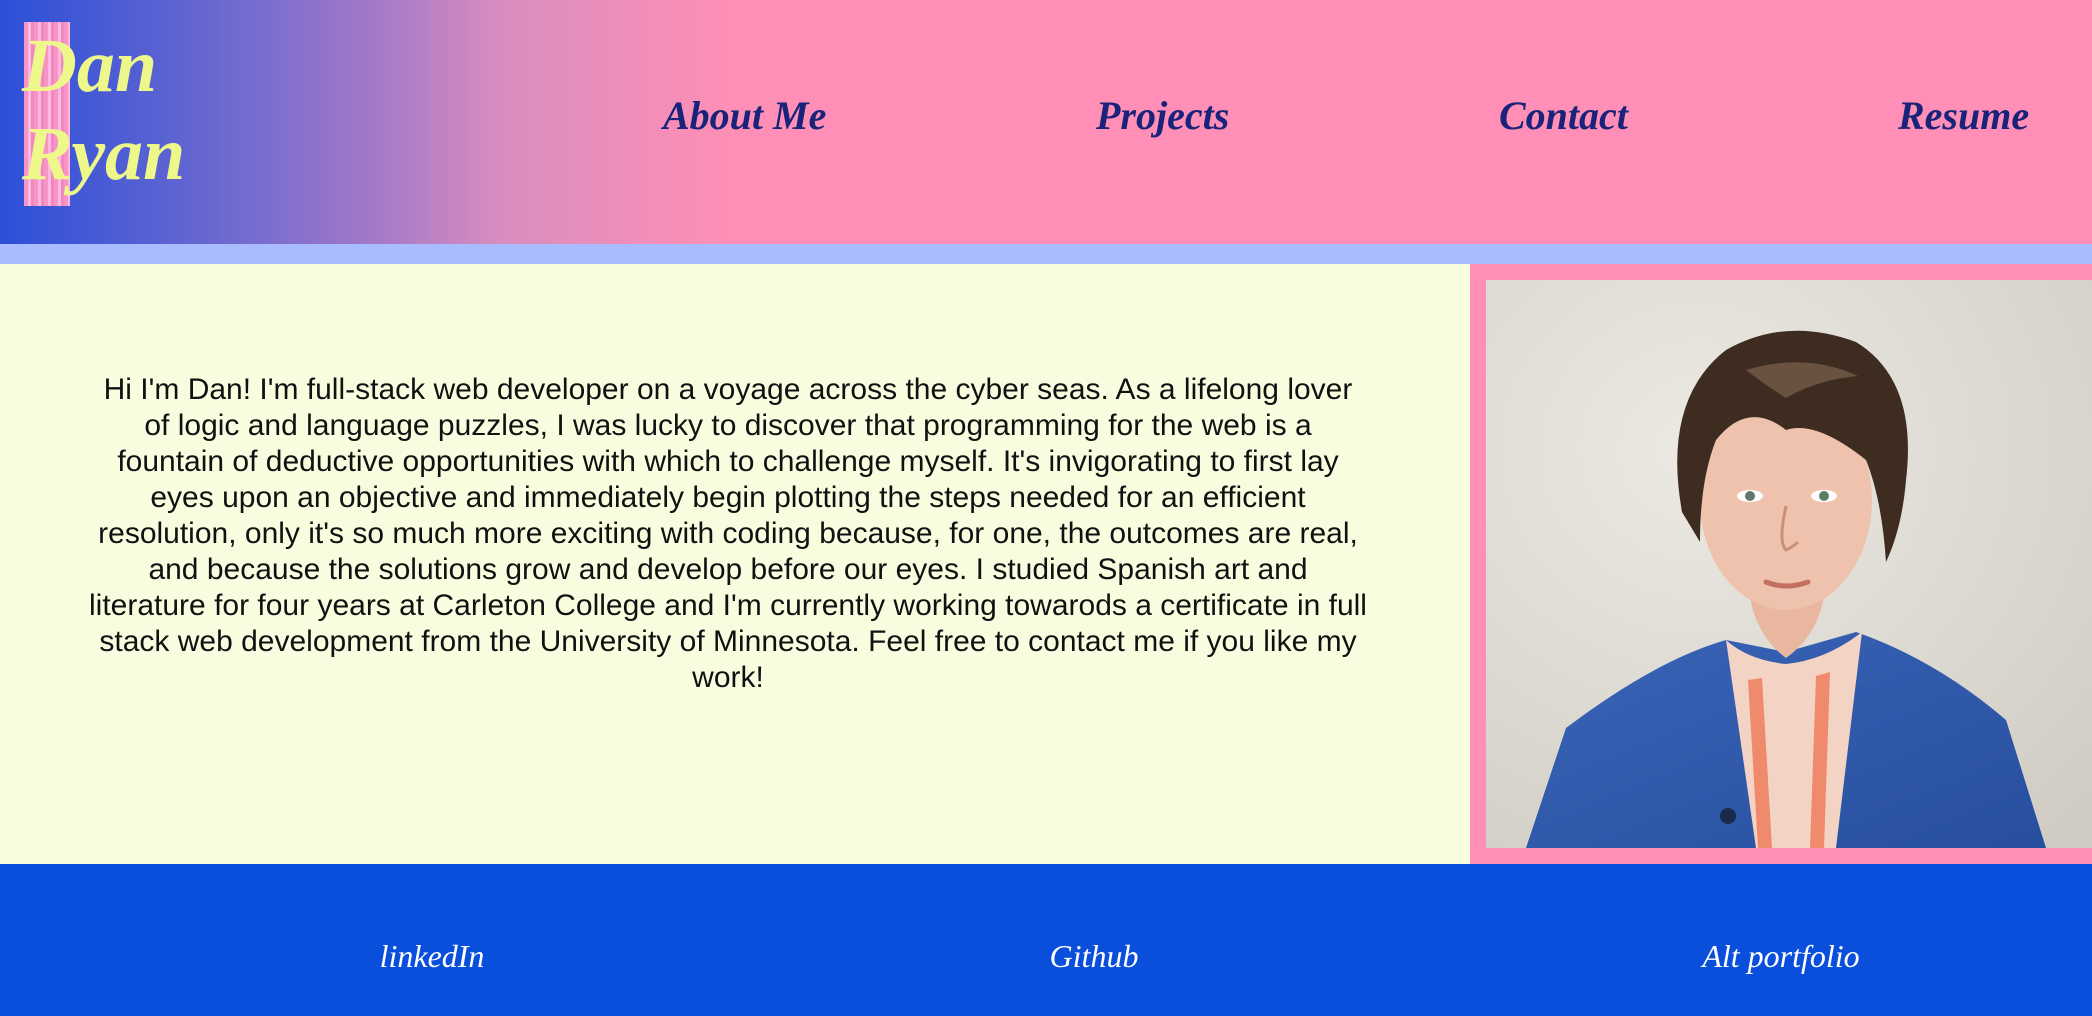 The width and height of the screenshot is (2092, 1016). I want to click on site-footer: linkedIn Github Alt portfolio, so click(1046, 940).